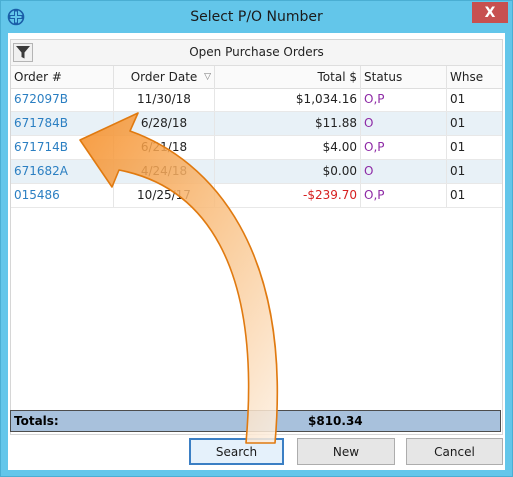  Describe the element at coordinates (454, 451) in the screenshot. I see `cancel-button: Cancel` at that location.